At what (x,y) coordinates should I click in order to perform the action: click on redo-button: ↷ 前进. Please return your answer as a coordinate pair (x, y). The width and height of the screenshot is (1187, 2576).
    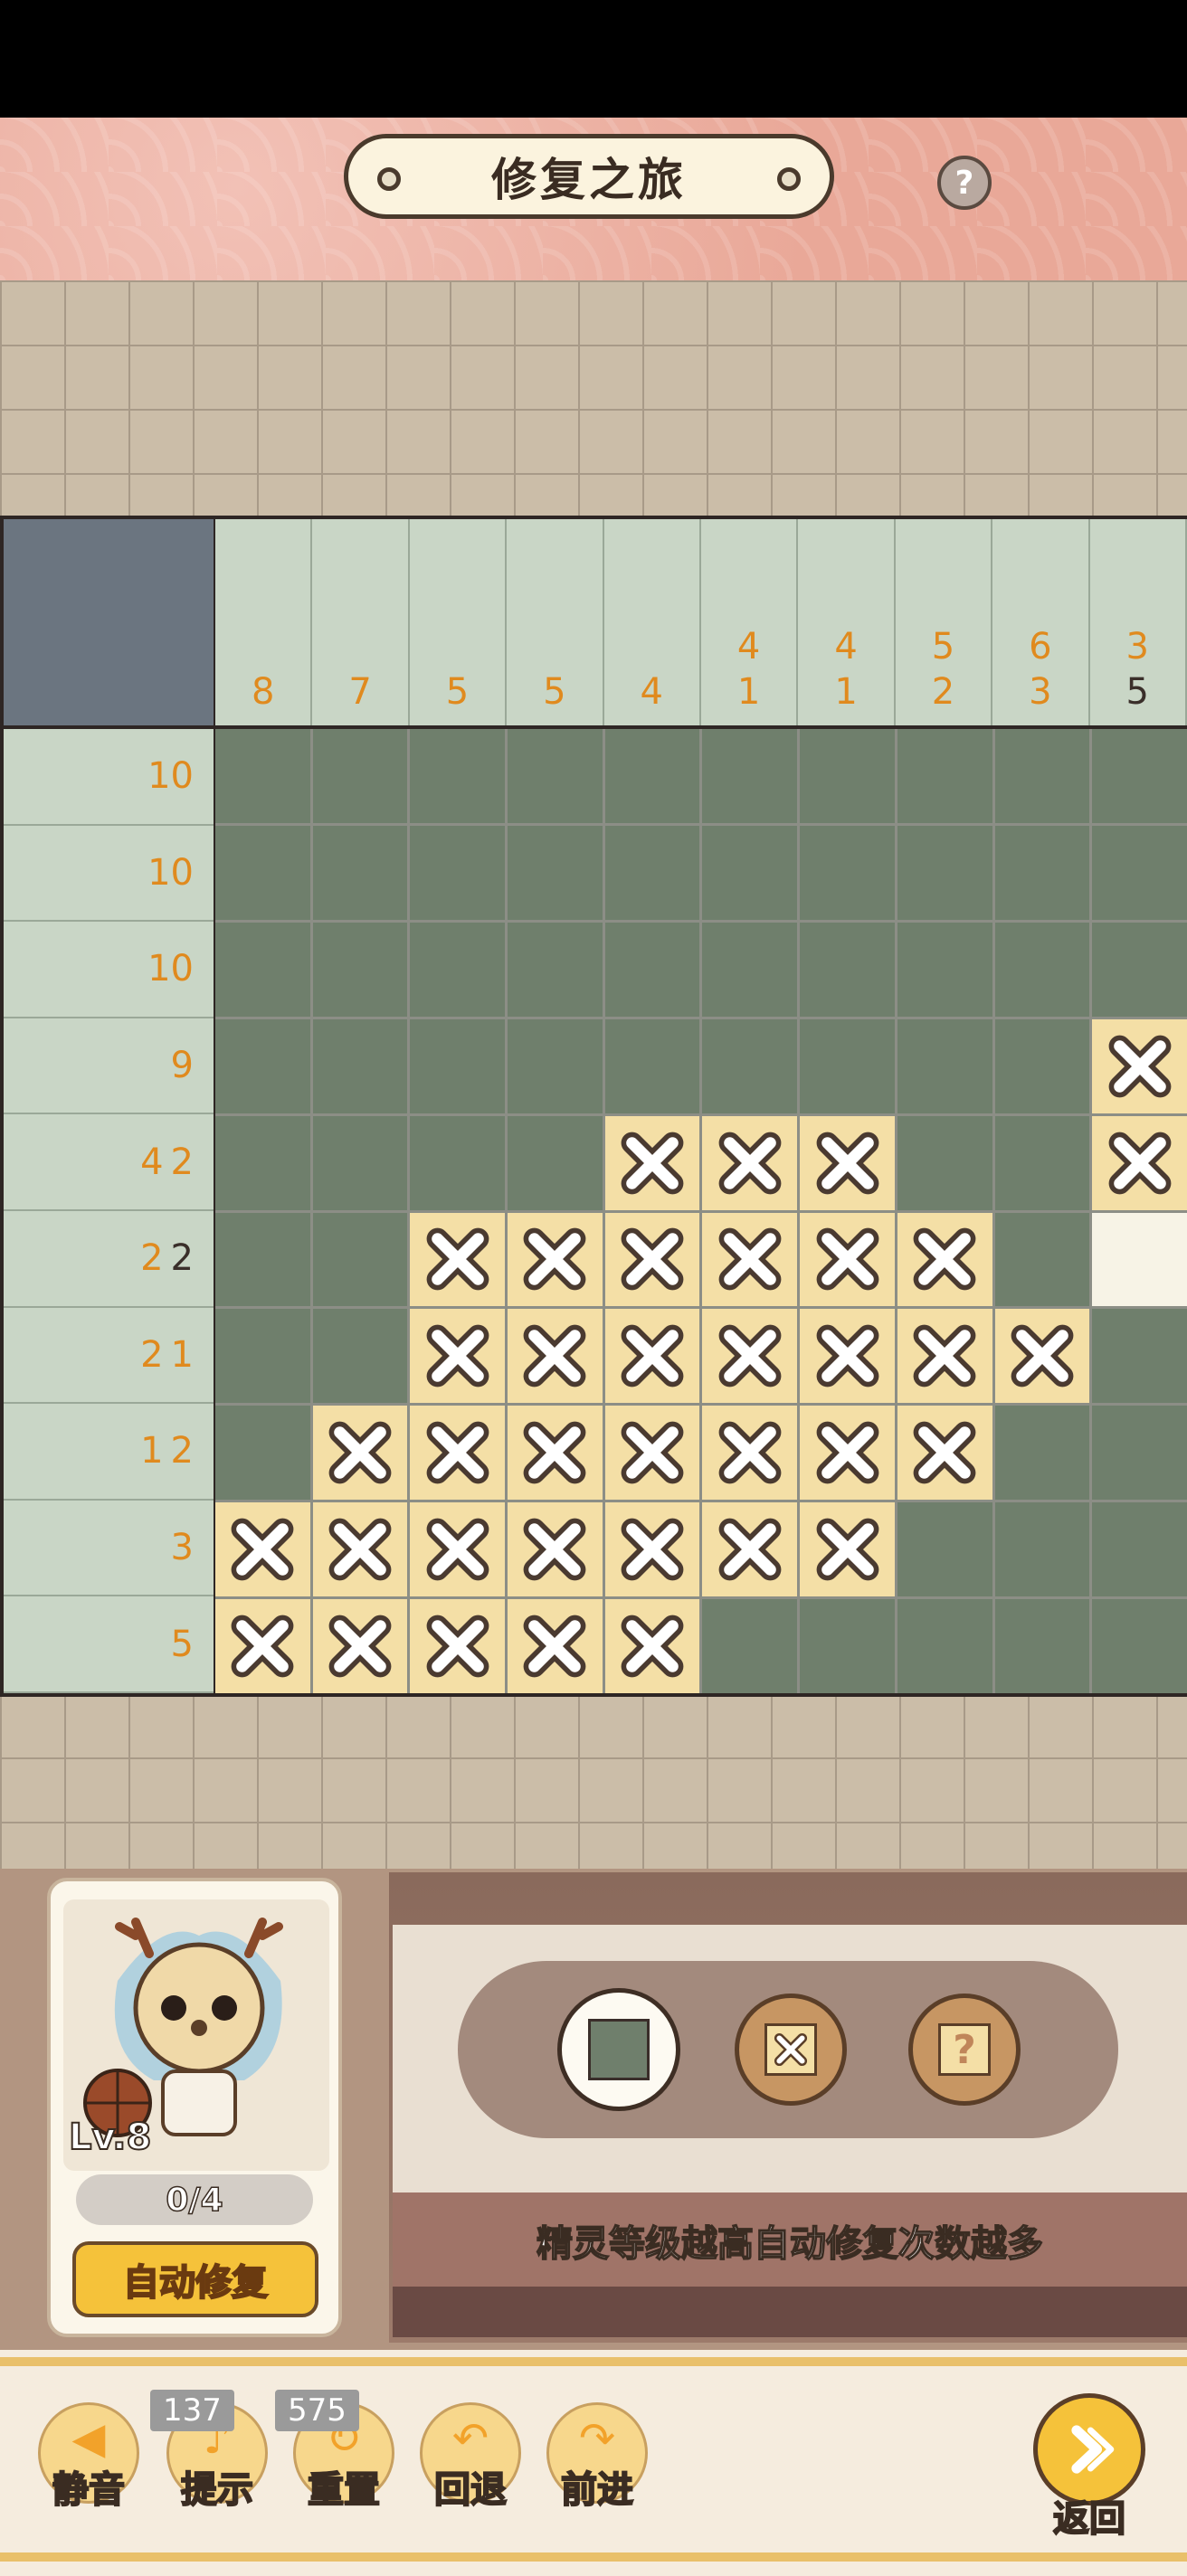
    Looking at the image, I should click on (597, 2454).